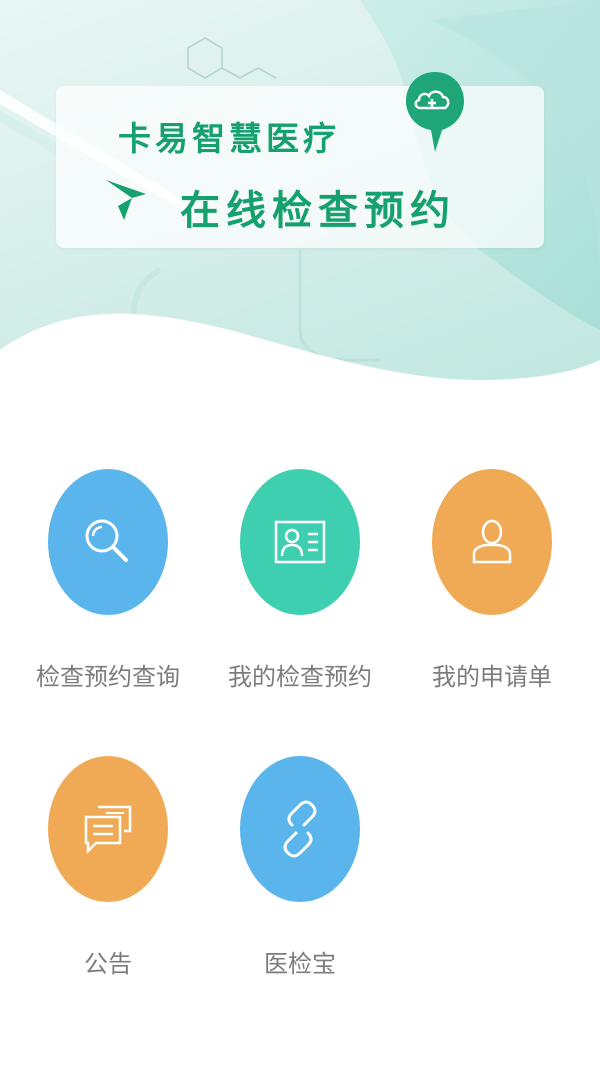  I want to click on menu-item-appointment-query: 检查预约查询, so click(96, 599).